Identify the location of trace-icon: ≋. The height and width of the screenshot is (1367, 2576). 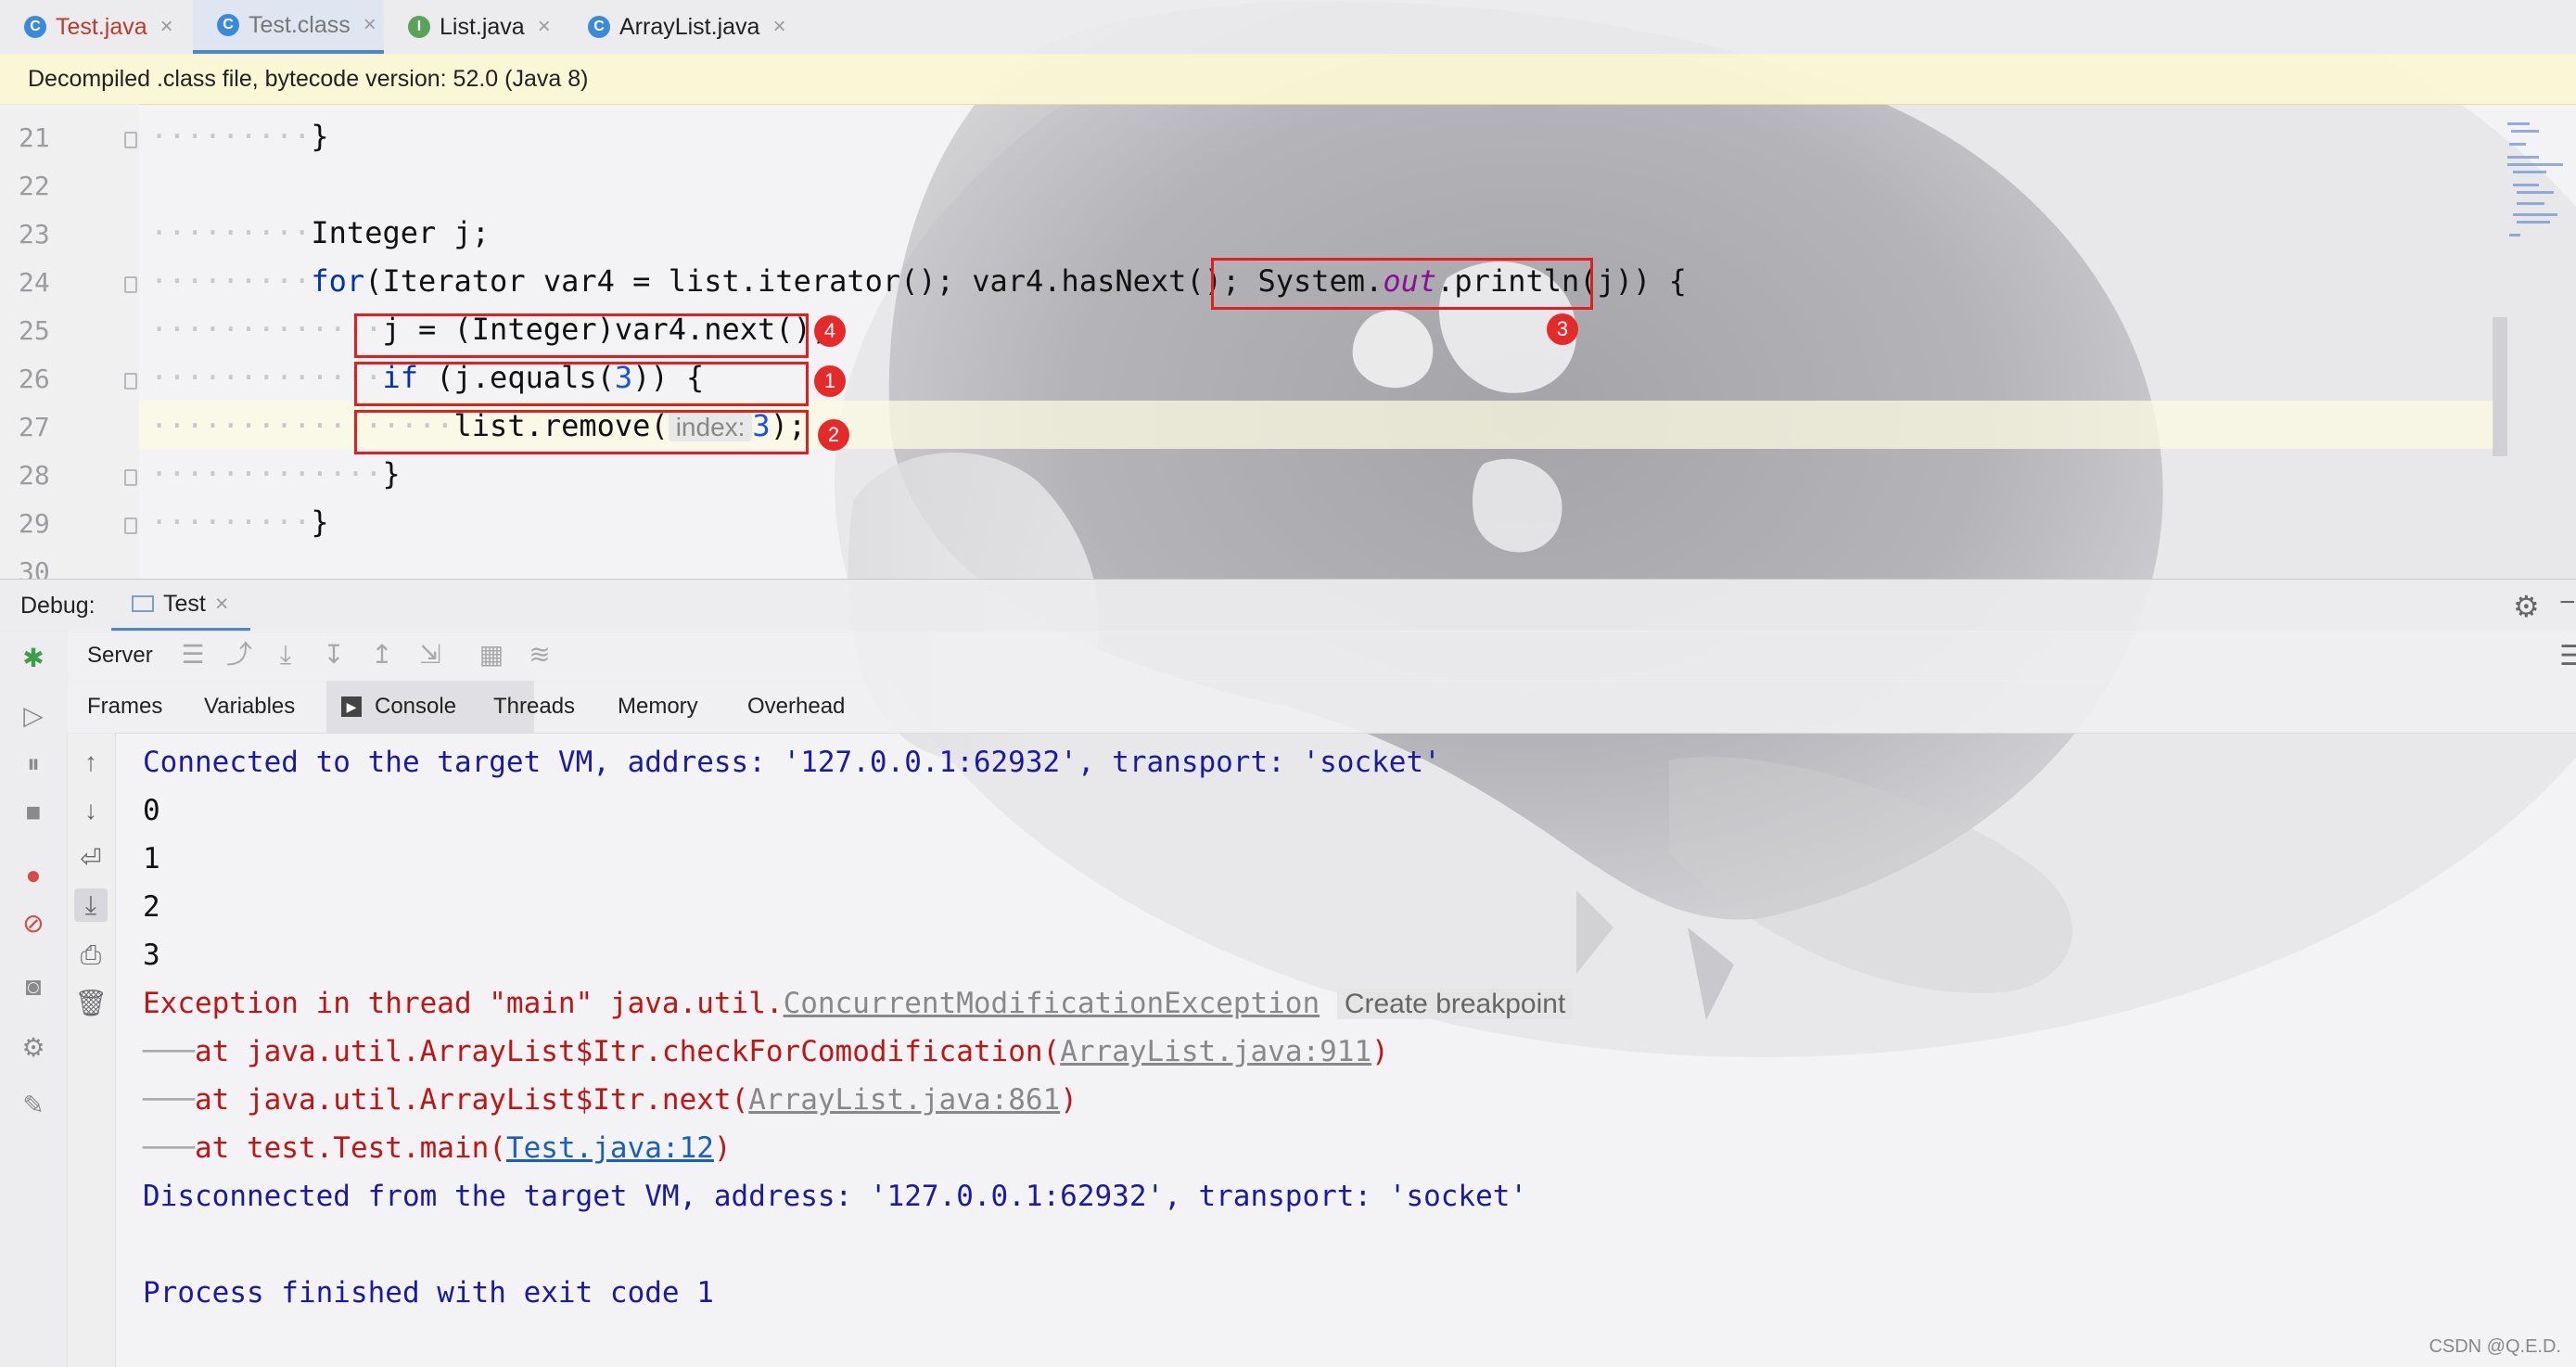
(539, 654).